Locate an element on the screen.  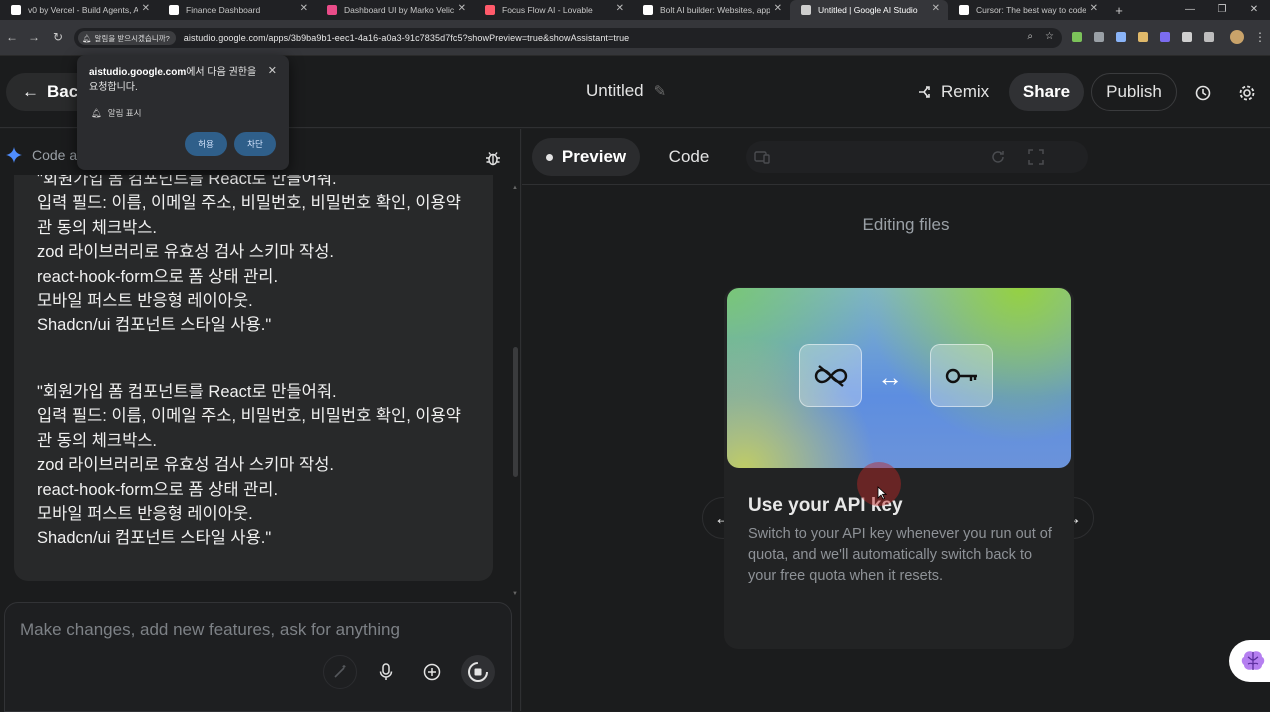
scrollbar-thumb is located at coordinates (515, 412).